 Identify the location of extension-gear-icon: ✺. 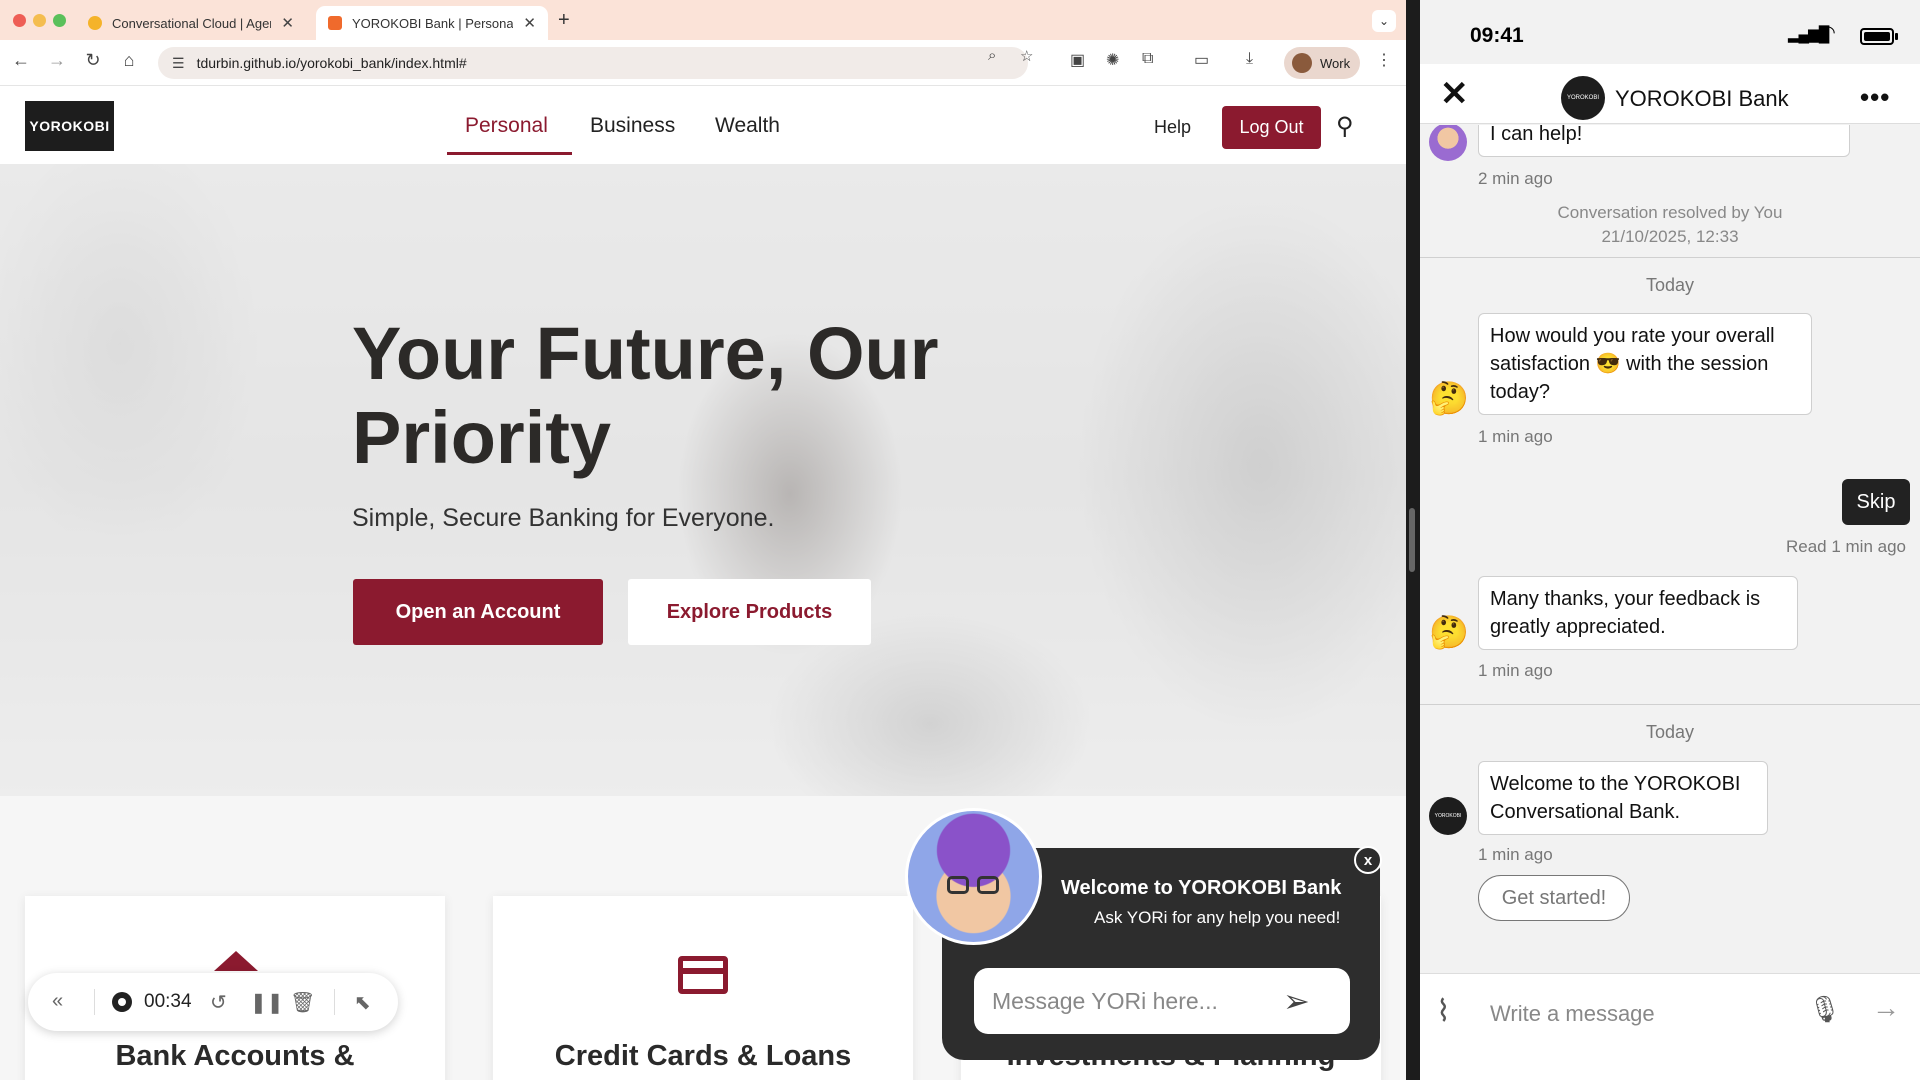
(1112, 60).